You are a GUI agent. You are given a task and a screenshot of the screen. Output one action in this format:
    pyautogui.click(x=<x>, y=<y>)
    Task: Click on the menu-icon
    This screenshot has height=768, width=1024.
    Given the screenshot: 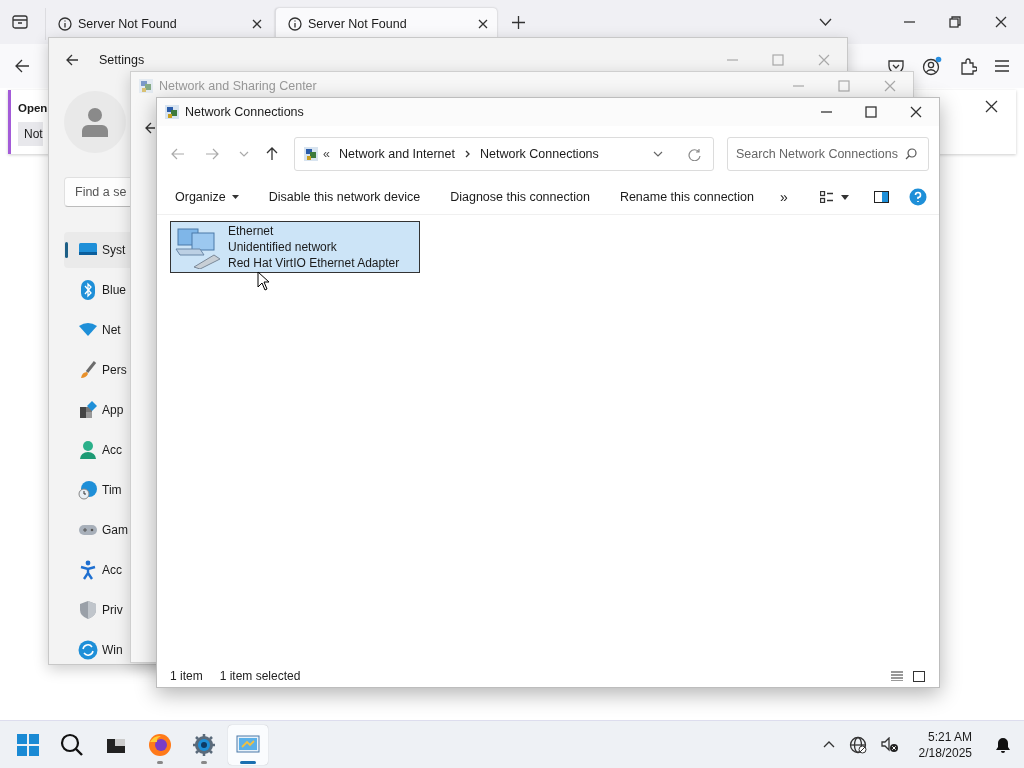 What is the action you would take?
    pyautogui.click(x=1002, y=66)
    